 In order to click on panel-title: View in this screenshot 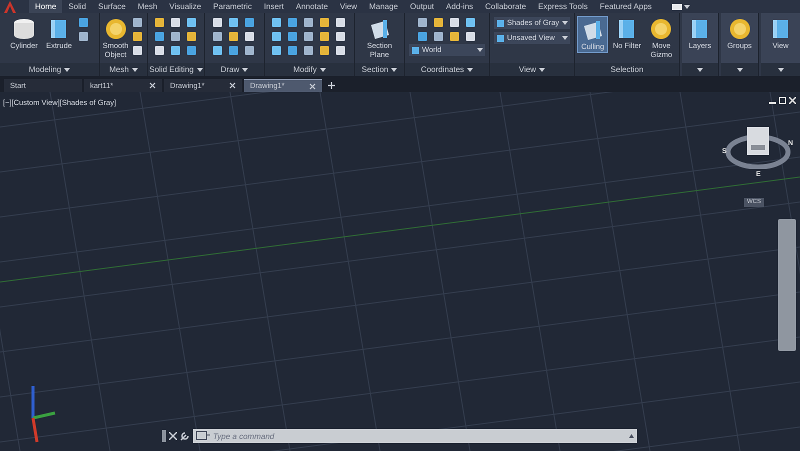, I will do `click(527, 70)`.